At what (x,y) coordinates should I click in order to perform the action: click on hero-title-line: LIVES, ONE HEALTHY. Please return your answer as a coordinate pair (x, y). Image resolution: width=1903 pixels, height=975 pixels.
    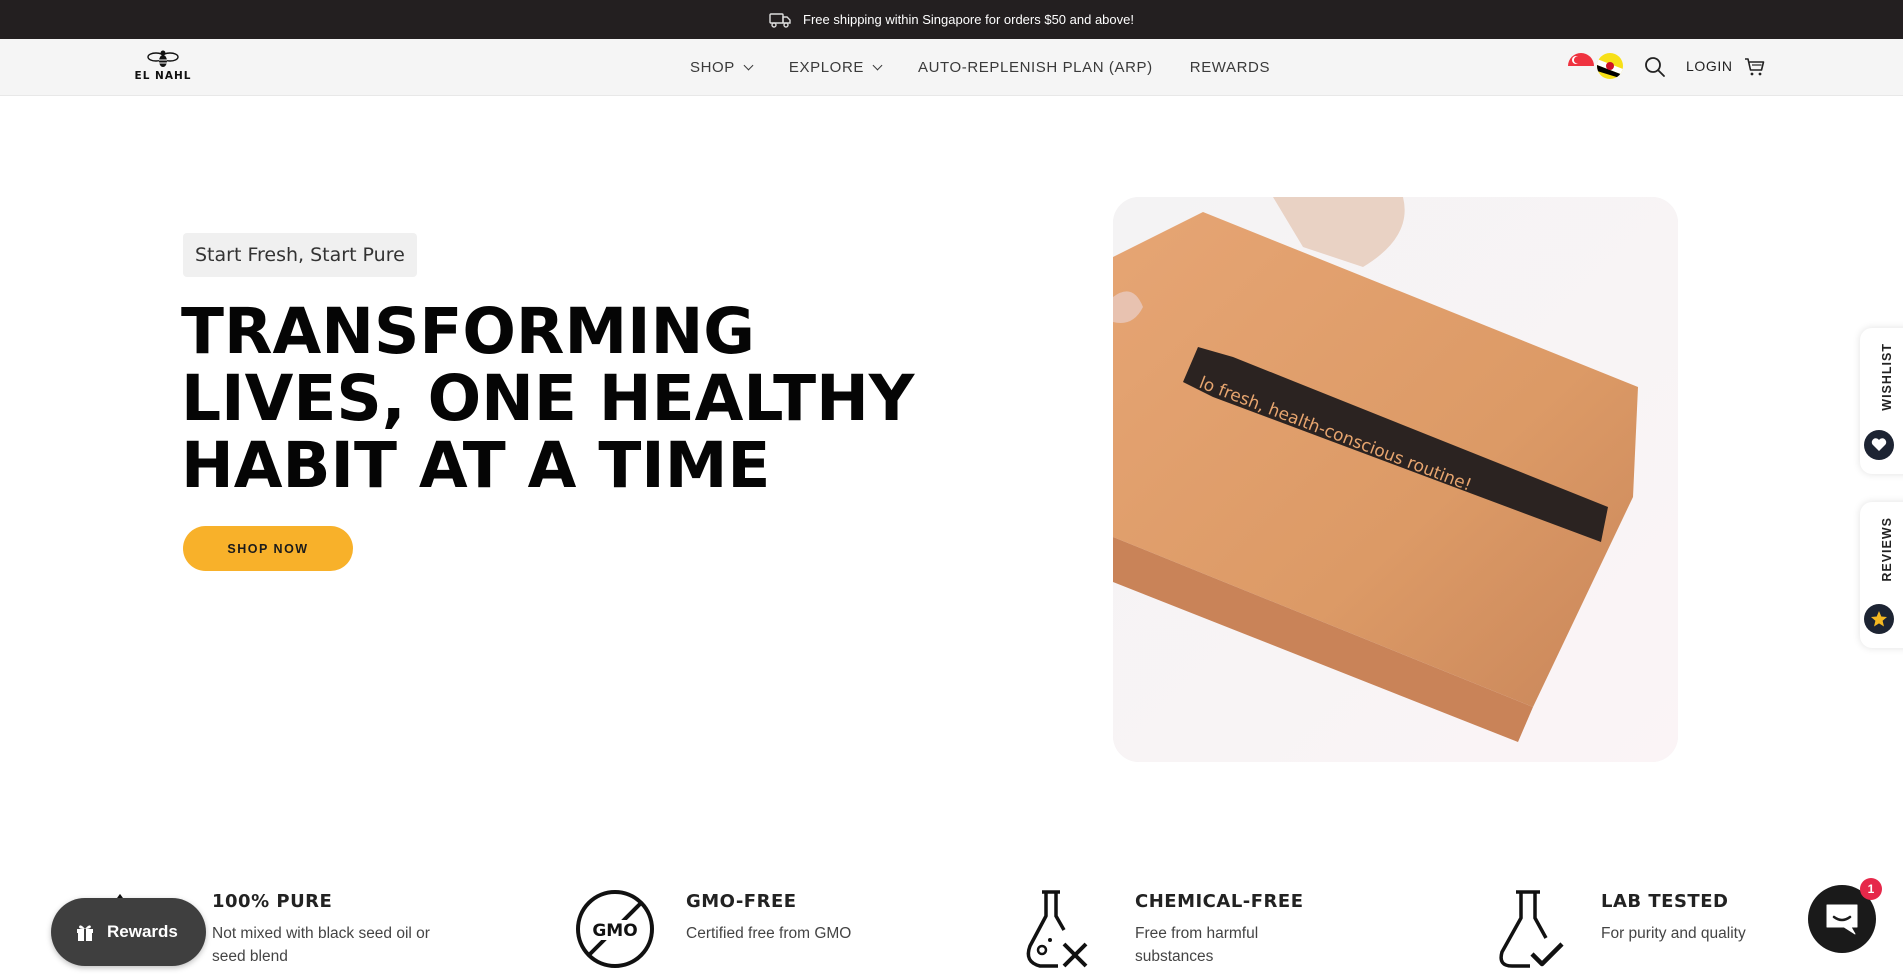
    Looking at the image, I should click on (548, 398).